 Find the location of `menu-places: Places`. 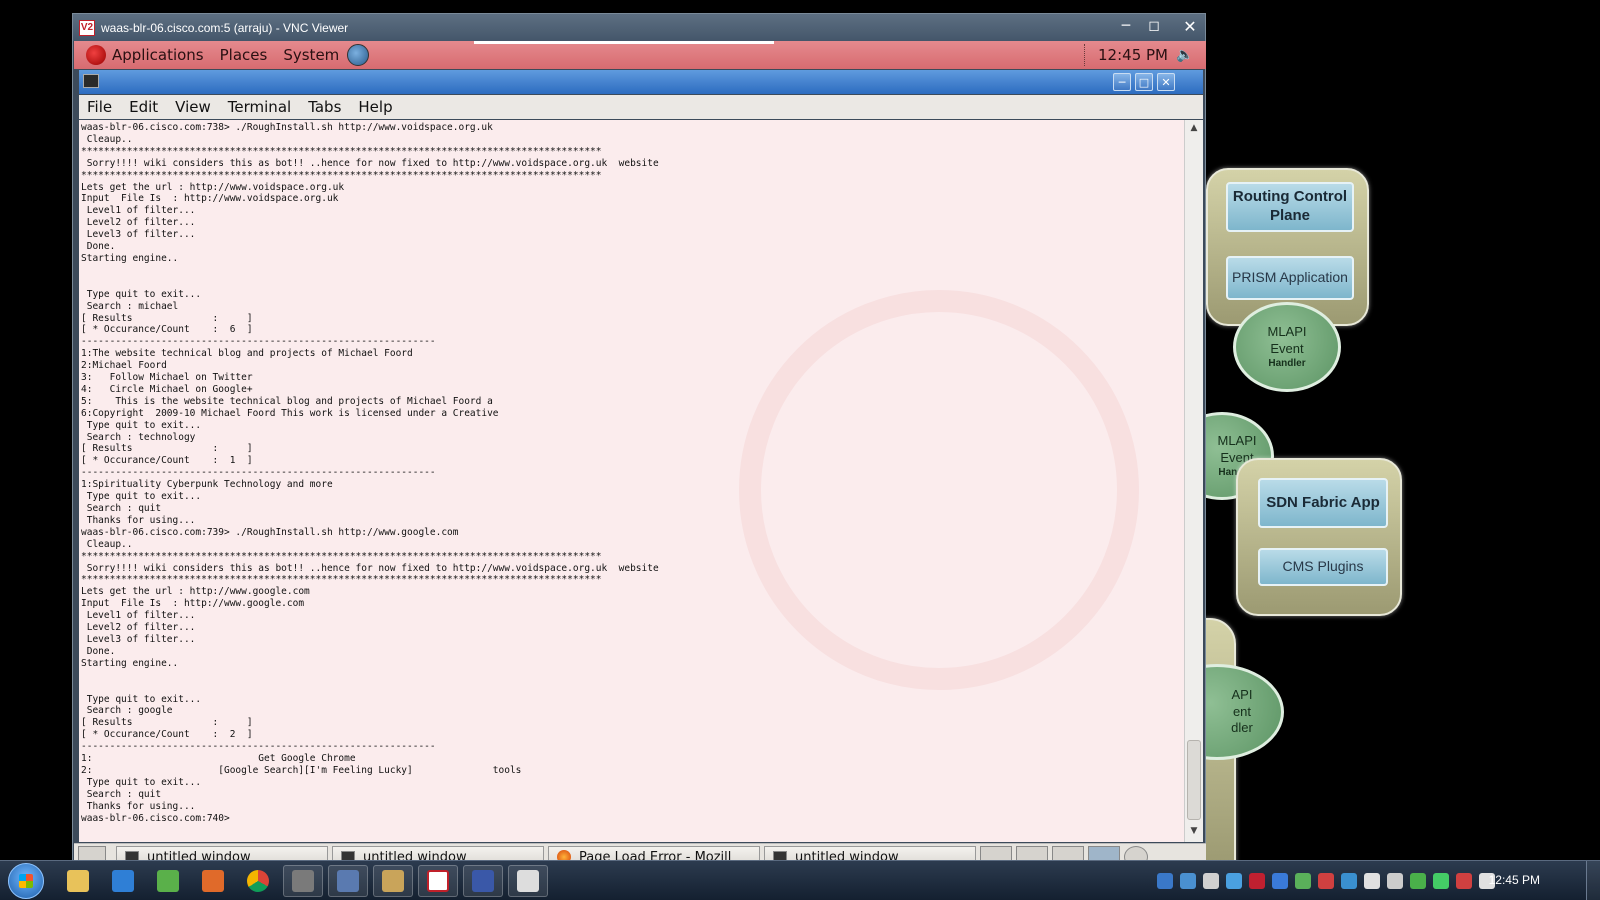

menu-places: Places is located at coordinates (244, 55).